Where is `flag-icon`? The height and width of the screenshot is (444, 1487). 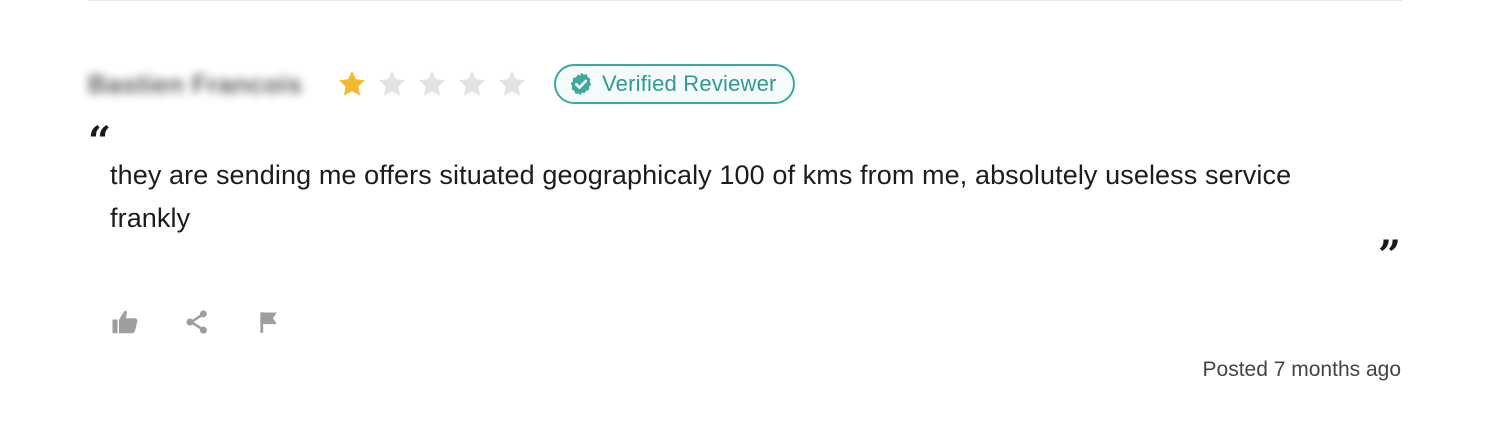
flag-icon is located at coordinates (269, 322).